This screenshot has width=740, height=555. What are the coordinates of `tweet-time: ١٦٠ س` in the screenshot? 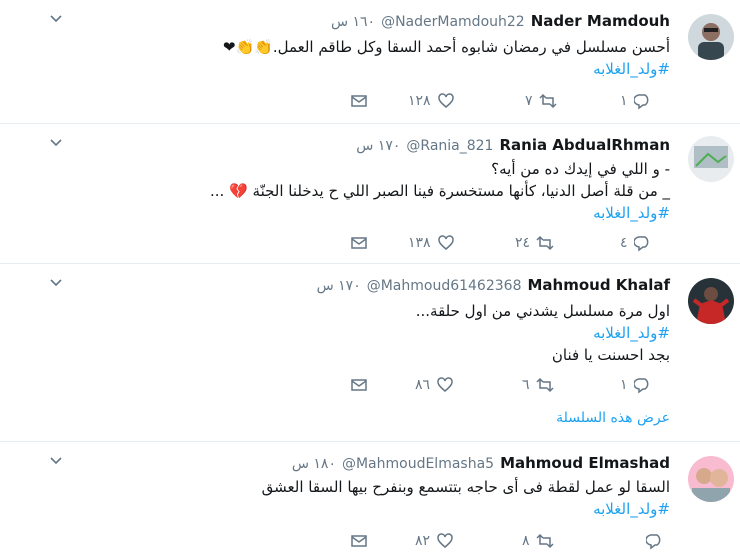 It's located at (353, 22).